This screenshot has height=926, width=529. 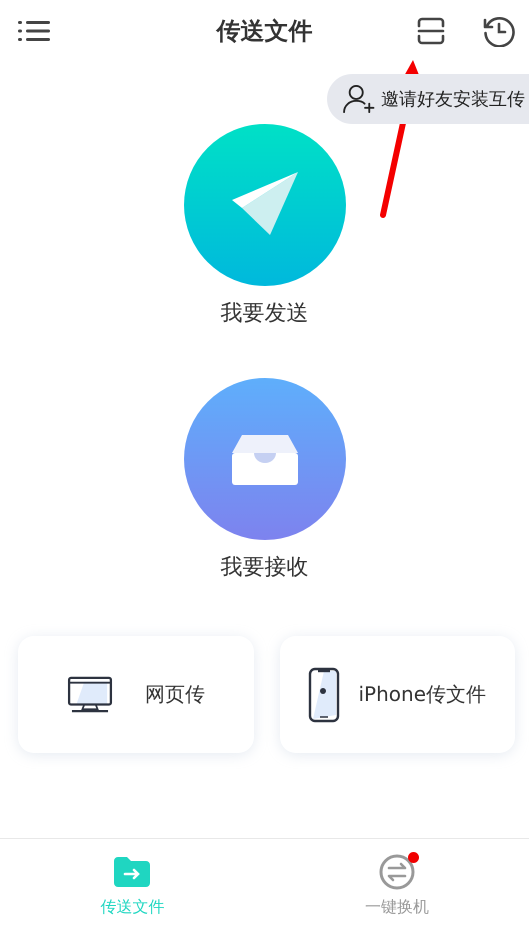 What do you see at coordinates (89, 695) in the screenshot?
I see `monitor-icon` at bounding box center [89, 695].